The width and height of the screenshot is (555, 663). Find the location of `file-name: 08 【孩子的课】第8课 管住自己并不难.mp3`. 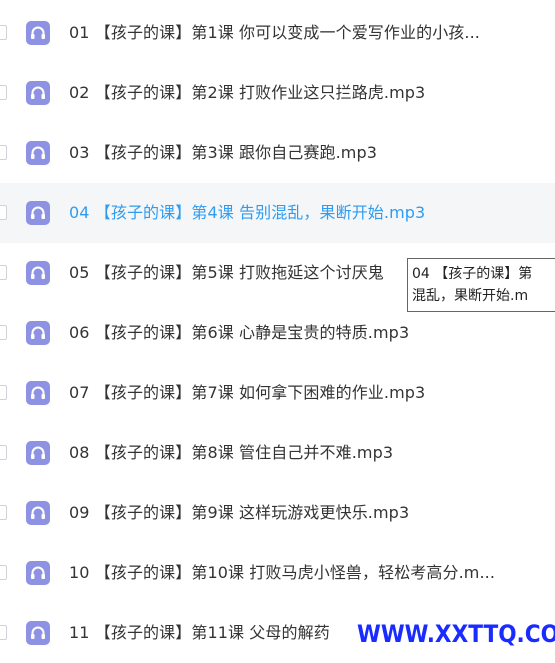

file-name: 08 【孩子的课】第8课 管住自己并不难.mp3 is located at coordinates (231, 453).